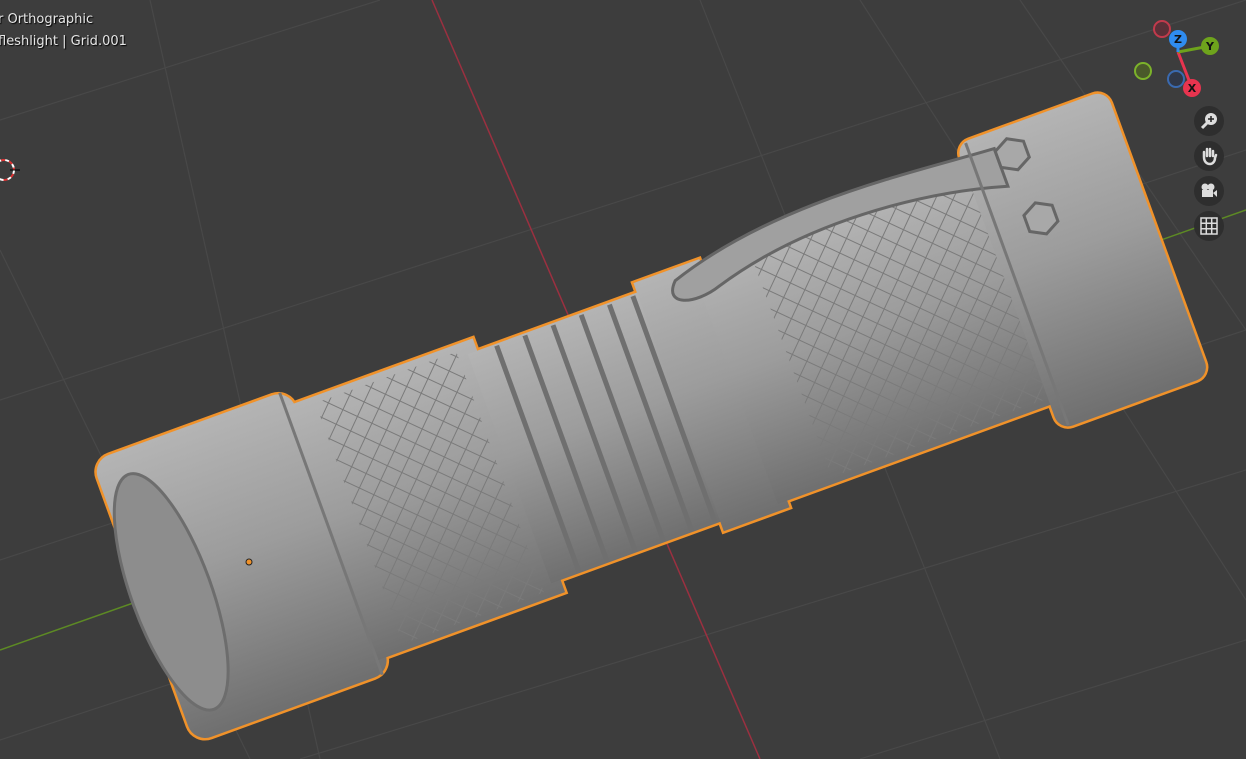  I want to click on ortho-toggle-button, so click(1209, 226).